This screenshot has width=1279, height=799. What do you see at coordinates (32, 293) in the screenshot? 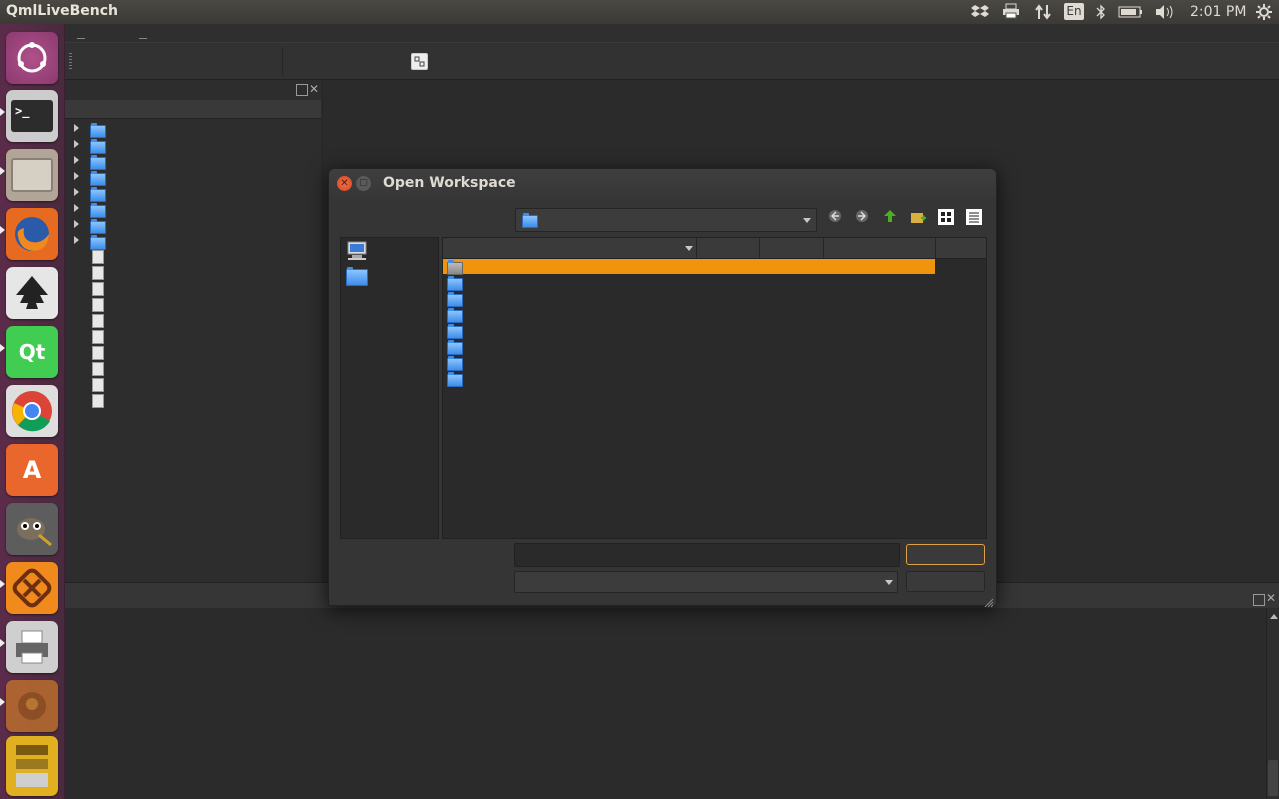
I see `inkscape-icon` at bounding box center [32, 293].